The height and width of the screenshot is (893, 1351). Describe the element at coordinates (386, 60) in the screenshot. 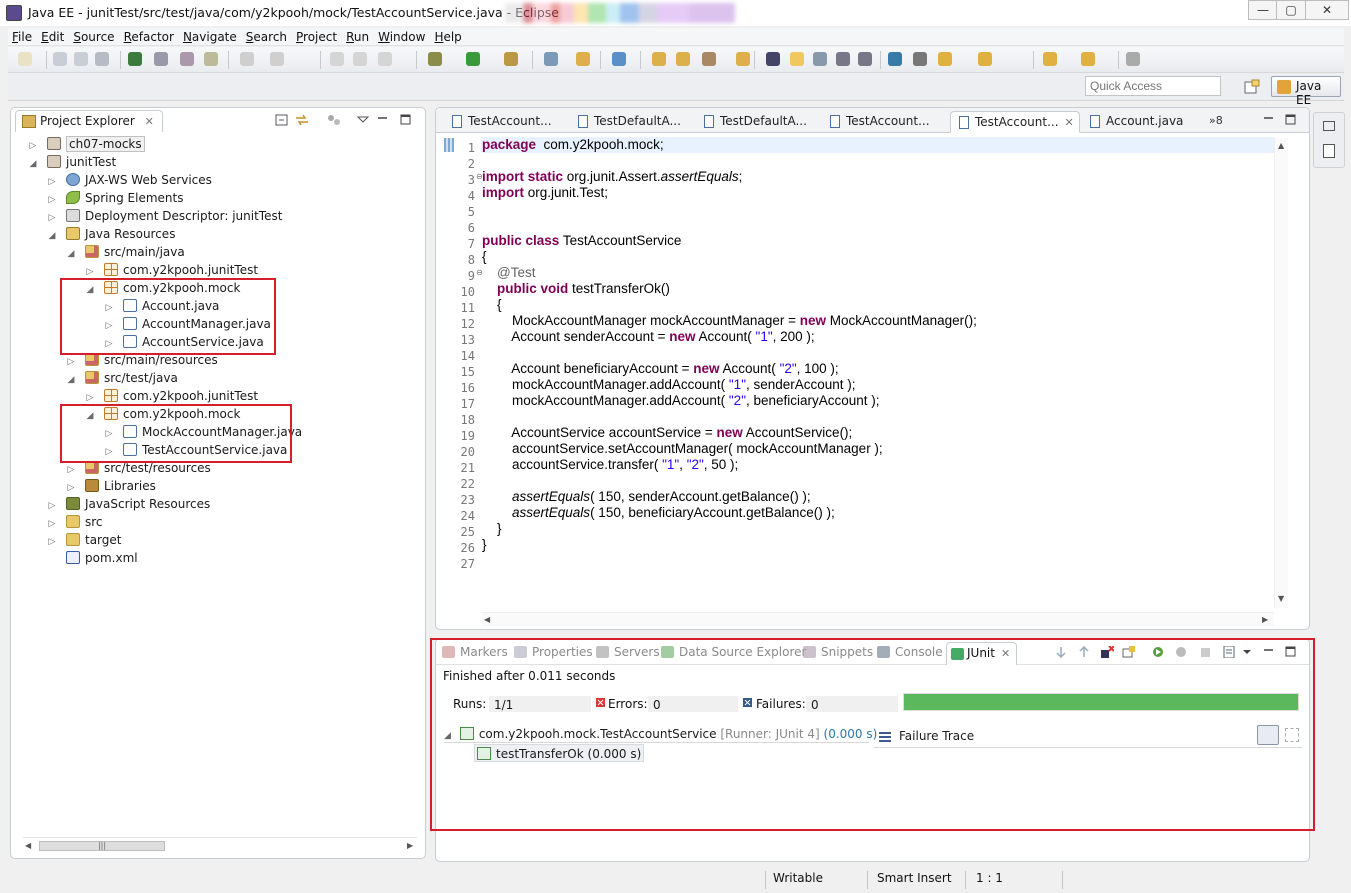

I see `terminate-icon` at that location.